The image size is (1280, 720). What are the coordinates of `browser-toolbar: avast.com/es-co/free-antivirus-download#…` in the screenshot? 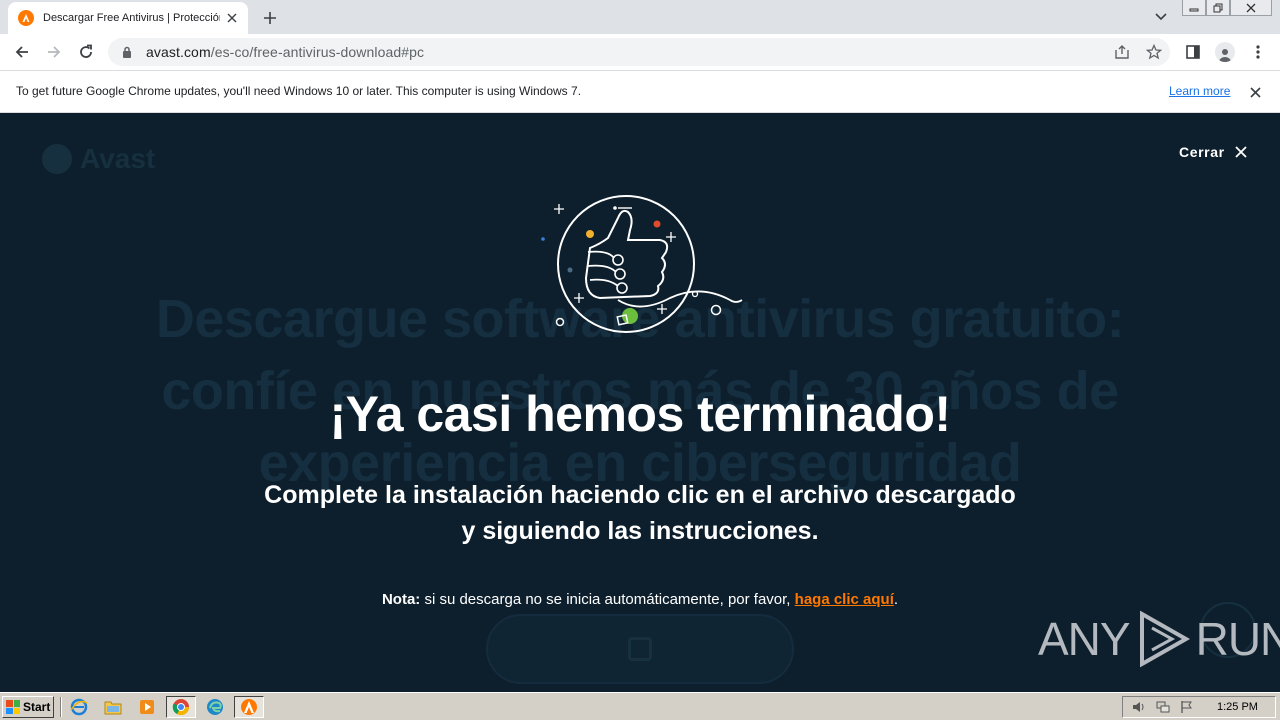 It's located at (640, 52).